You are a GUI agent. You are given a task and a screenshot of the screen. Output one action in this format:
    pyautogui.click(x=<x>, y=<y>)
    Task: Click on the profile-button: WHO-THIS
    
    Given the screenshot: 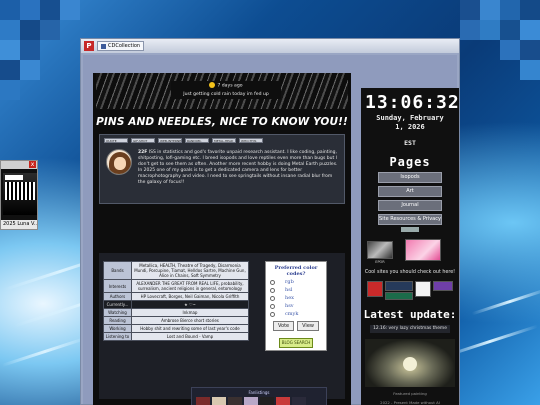 What is the action you would take?
    pyautogui.click(x=251, y=140)
    